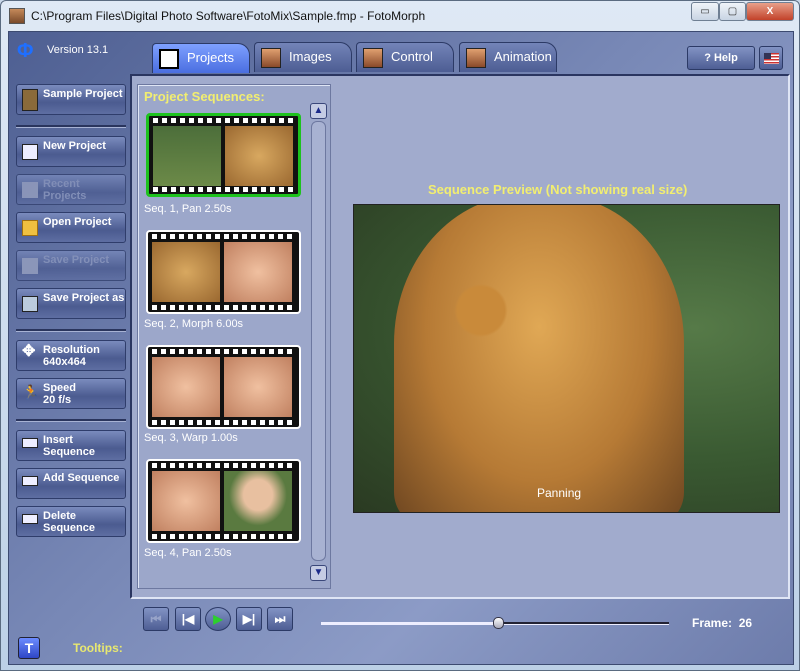 This screenshot has height=671, width=800. Describe the element at coordinates (30, 481) in the screenshot. I see `add-icon` at that location.